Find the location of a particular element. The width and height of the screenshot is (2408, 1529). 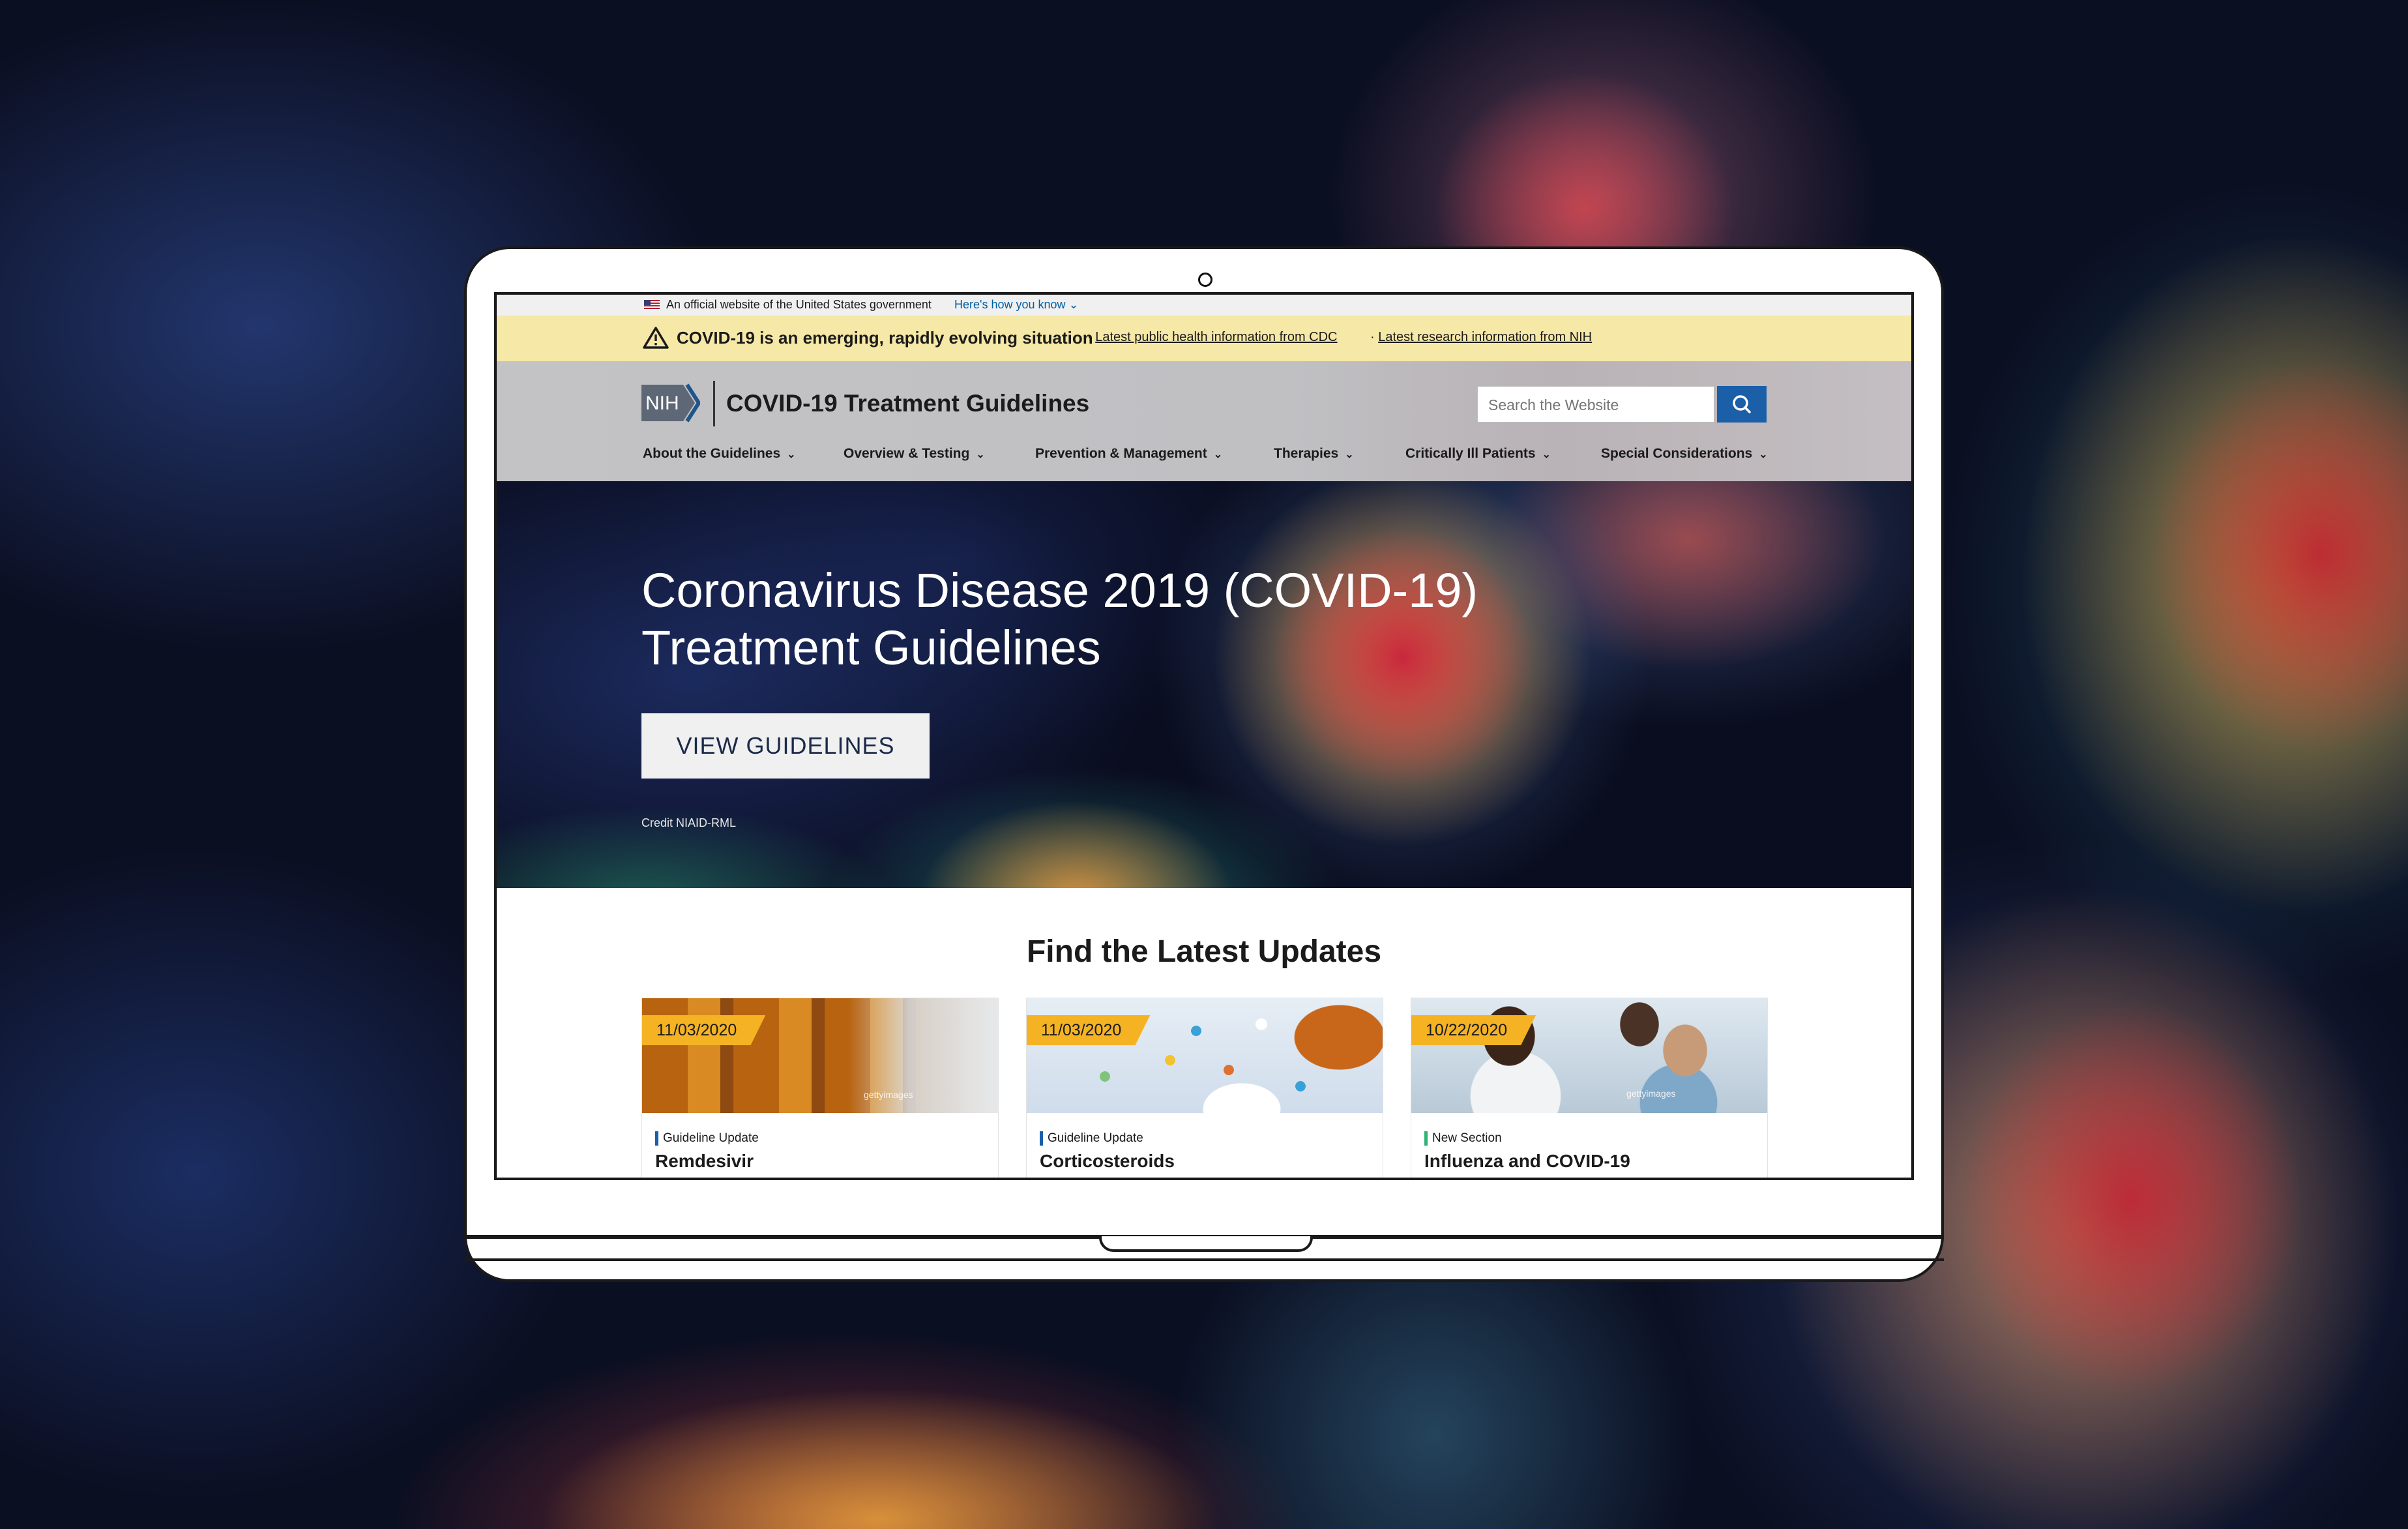

card-title: Remdesivir is located at coordinates (704, 1161).